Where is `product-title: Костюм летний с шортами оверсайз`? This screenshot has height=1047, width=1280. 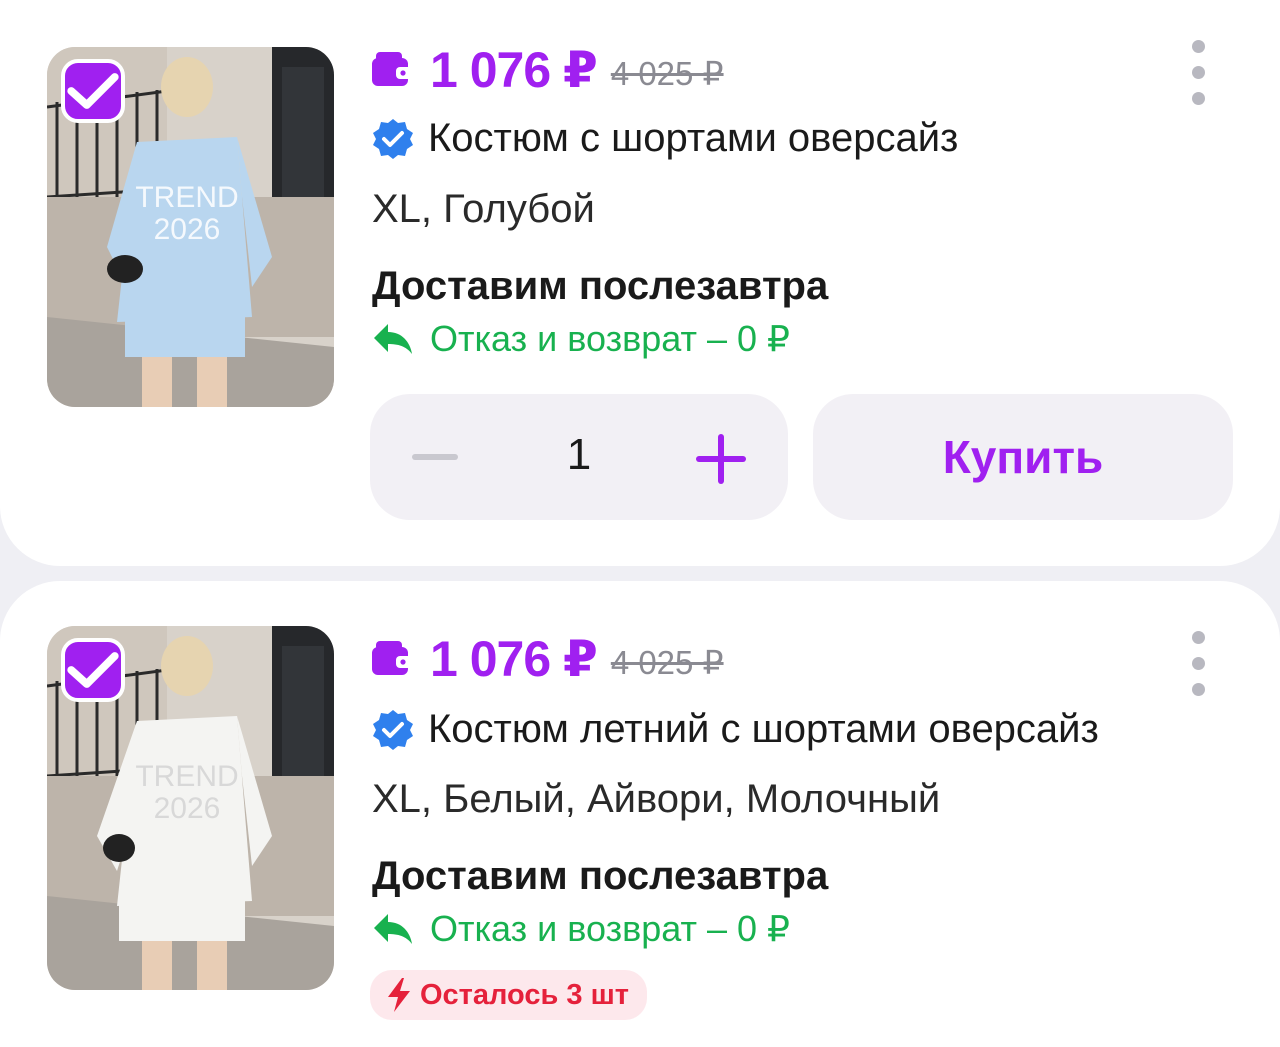 product-title: Костюм летний с шортами оверсайз is located at coordinates (763, 729).